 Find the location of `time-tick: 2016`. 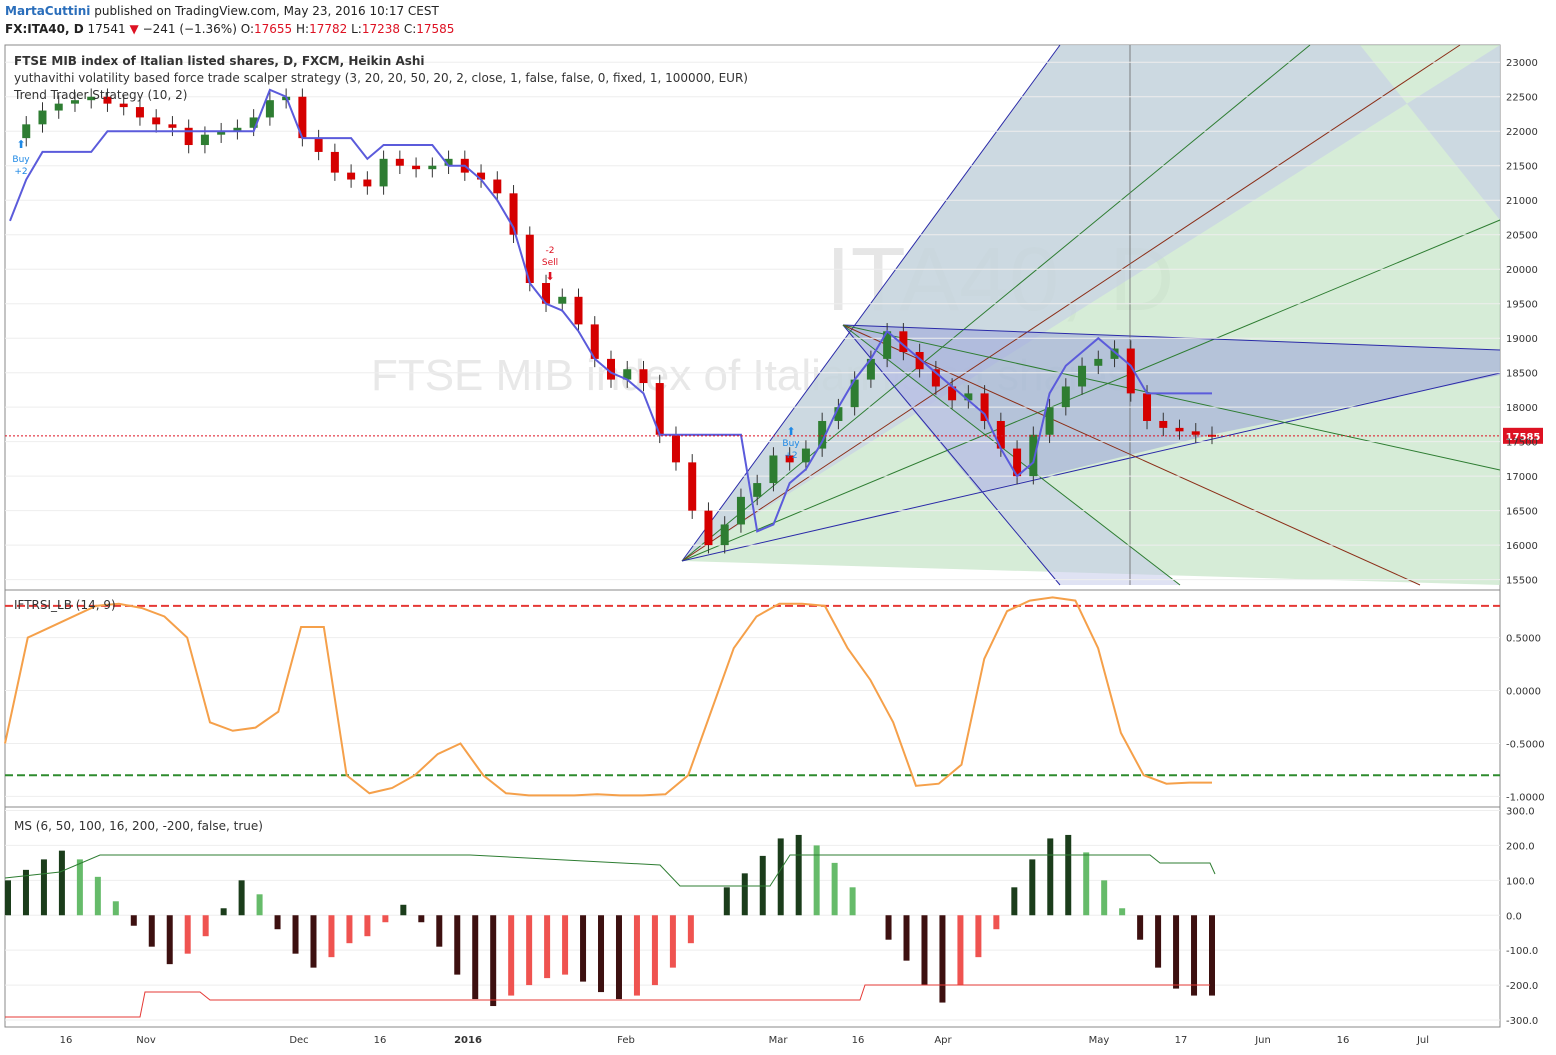

time-tick: 2016 is located at coordinates (468, 1040).